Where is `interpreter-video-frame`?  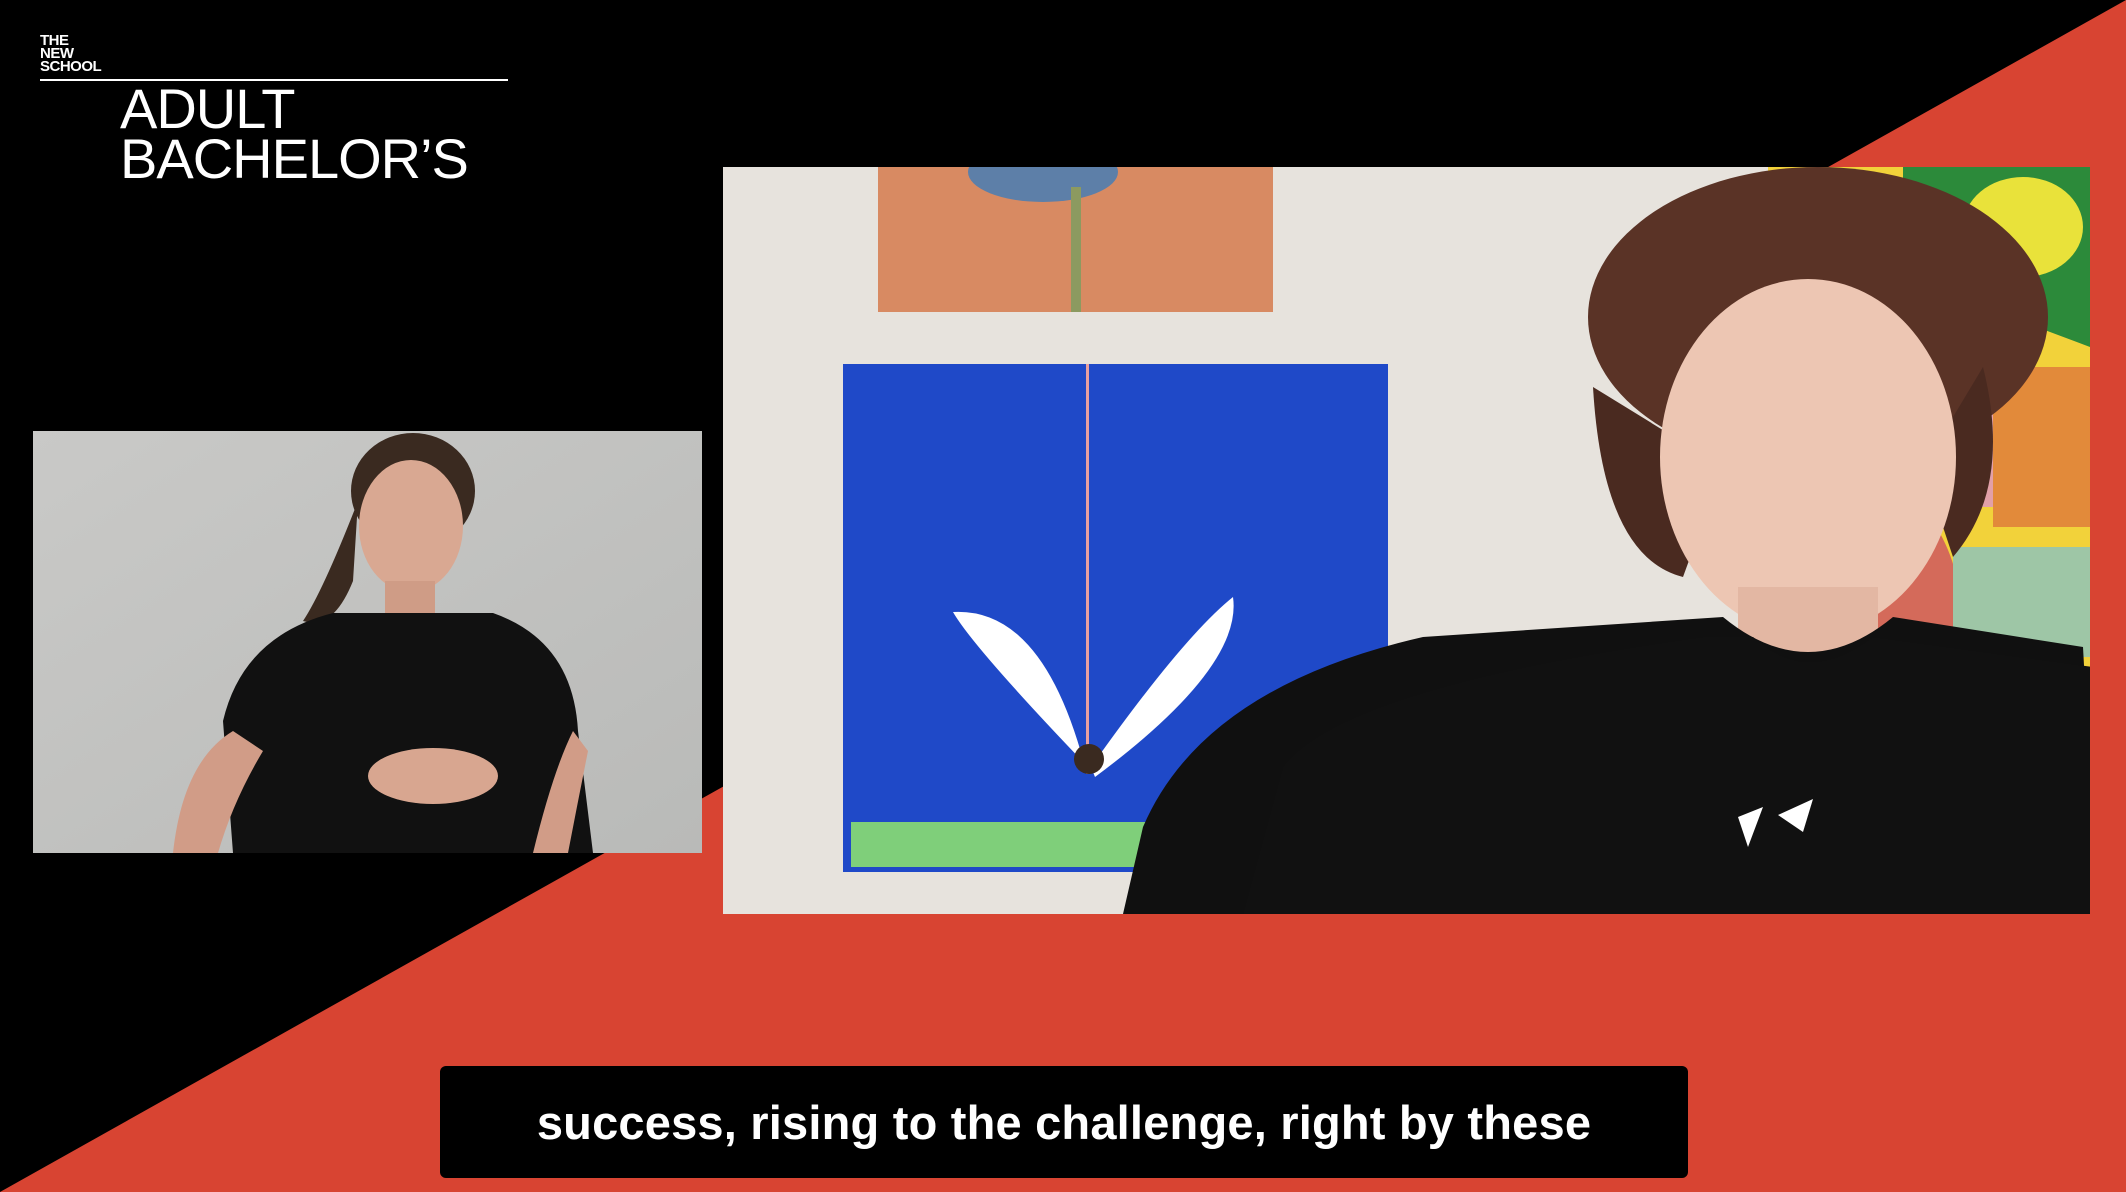
interpreter-video-frame is located at coordinates (367, 642).